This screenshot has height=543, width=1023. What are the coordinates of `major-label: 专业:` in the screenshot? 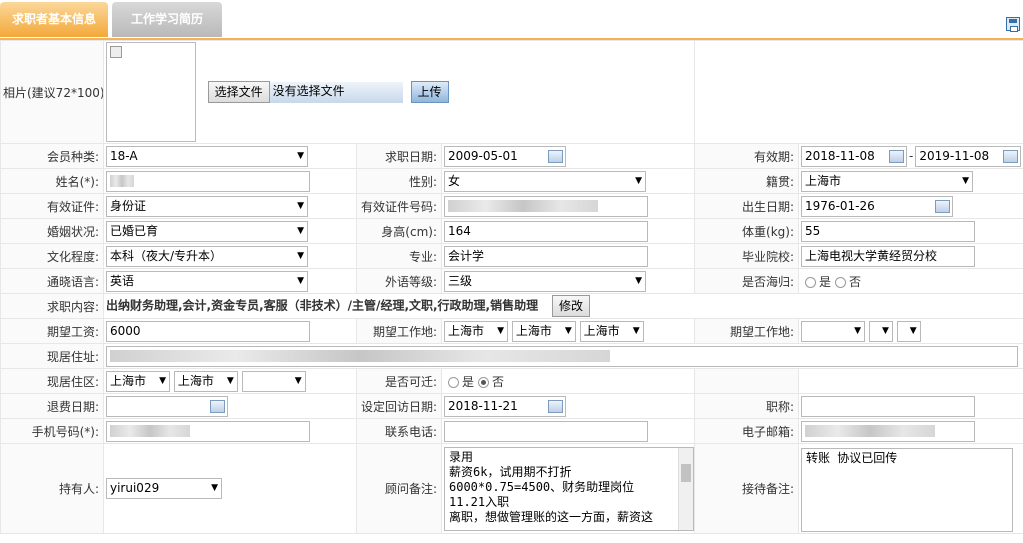 It's located at (399, 256).